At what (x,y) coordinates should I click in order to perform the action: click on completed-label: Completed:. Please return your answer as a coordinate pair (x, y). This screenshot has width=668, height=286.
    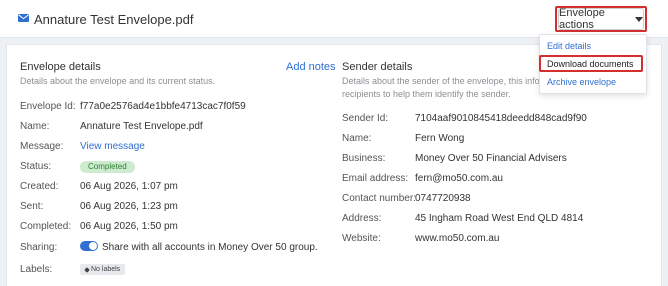
    Looking at the image, I should click on (46, 226).